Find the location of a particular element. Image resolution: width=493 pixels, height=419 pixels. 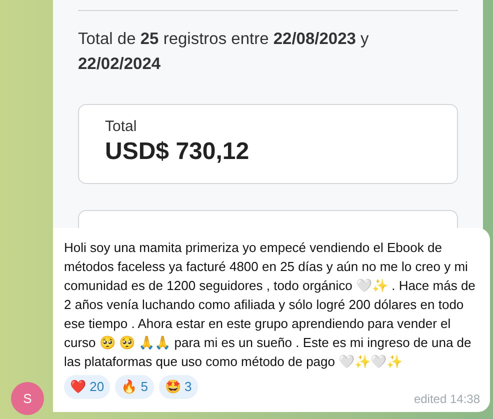

reaction-chip: ❤ 20 is located at coordinates (87, 387).